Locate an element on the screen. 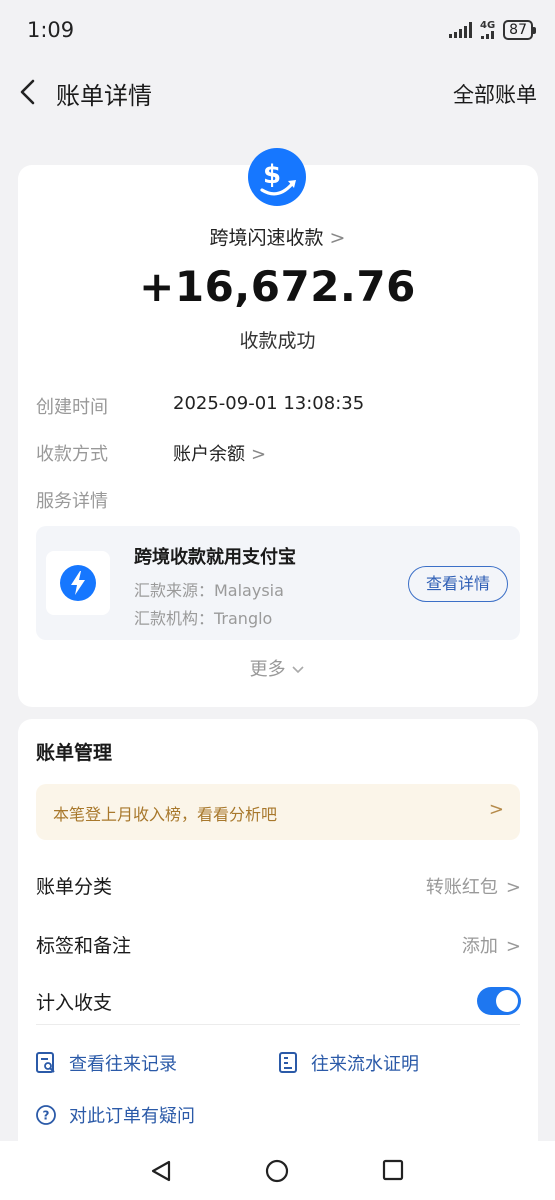  chevron-down-icon is located at coordinates (298, 670).